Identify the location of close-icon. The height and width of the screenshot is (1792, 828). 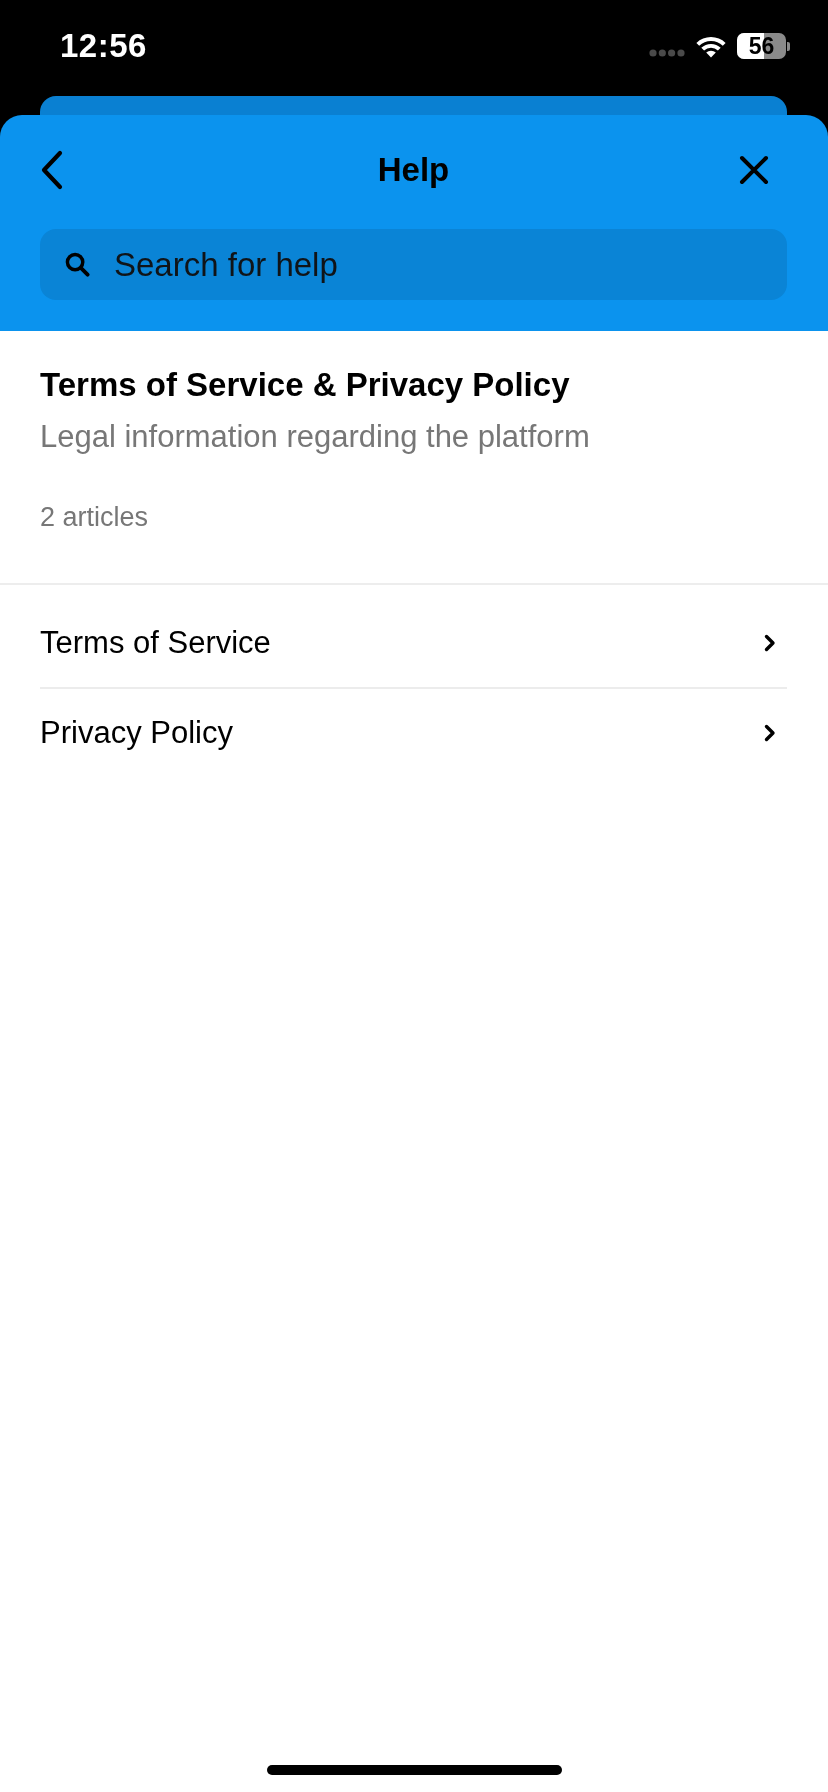
(754, 170).